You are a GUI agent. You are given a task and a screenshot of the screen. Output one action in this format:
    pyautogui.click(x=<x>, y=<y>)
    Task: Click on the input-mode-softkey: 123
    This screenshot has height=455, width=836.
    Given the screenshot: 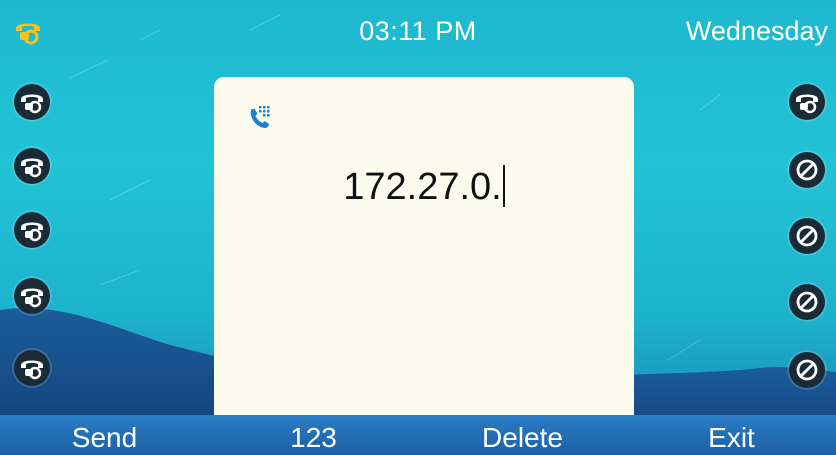 What is the action you would take?
    pyautogui.click(x=313, y=435)
    